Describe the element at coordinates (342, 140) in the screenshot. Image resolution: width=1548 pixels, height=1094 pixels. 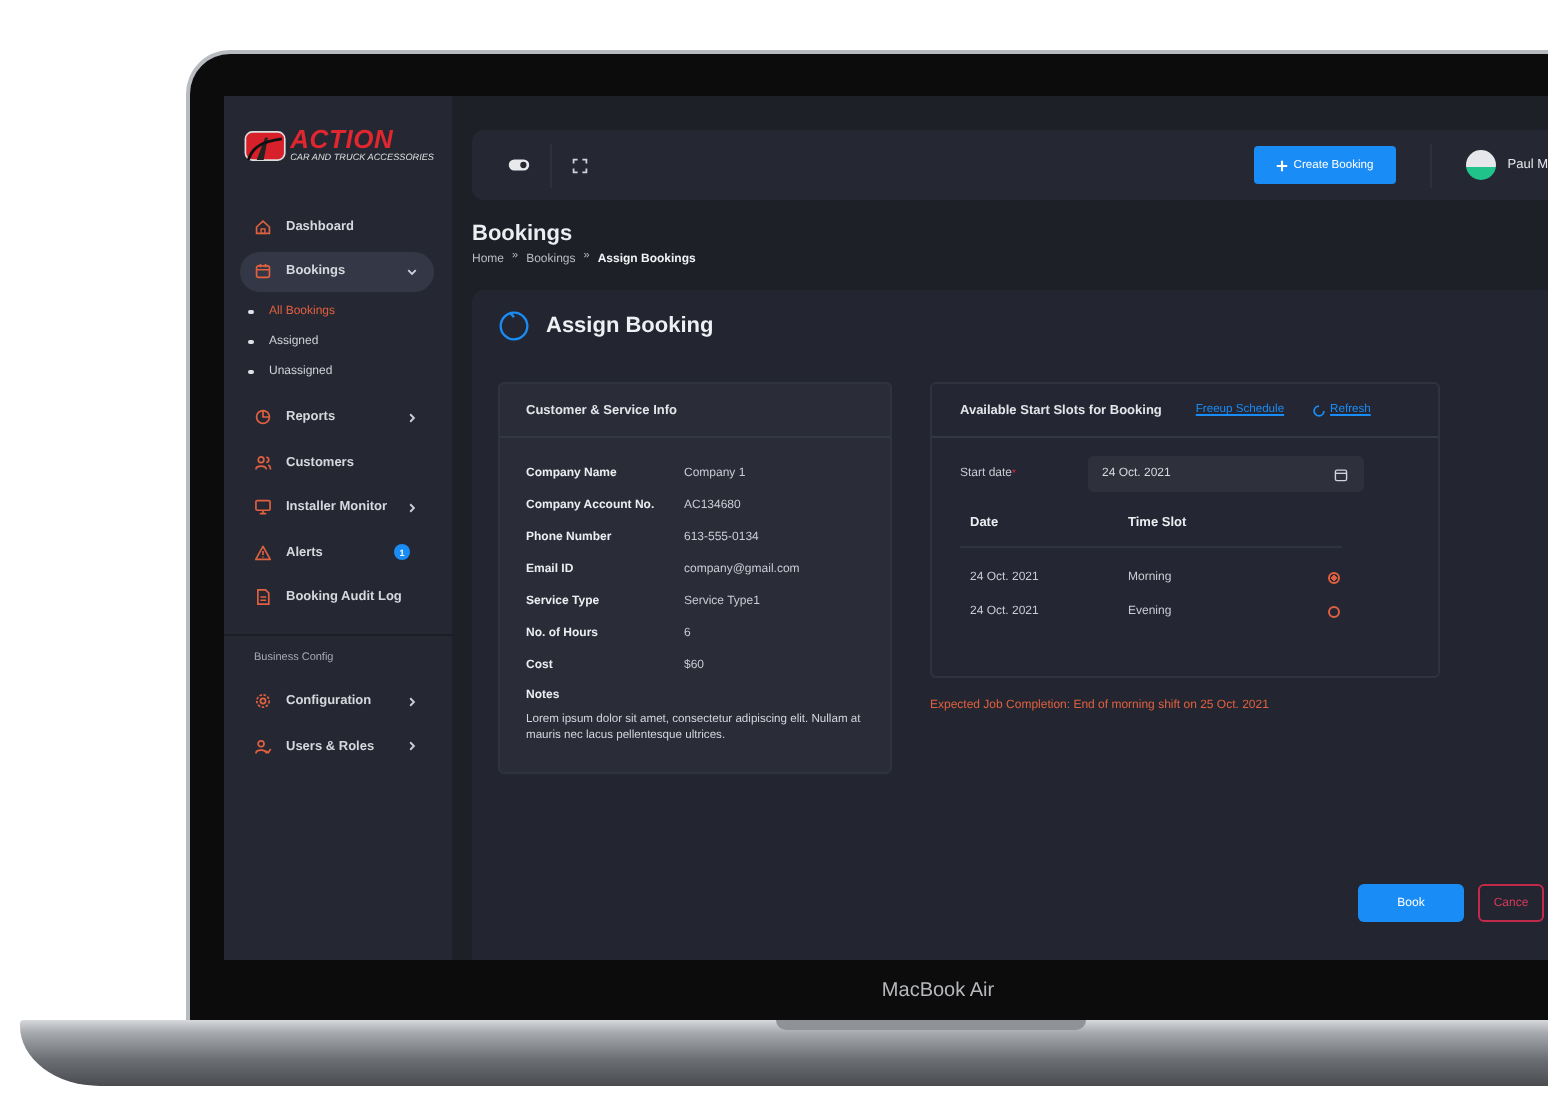
I see `brand-name: ACTION` at that location.